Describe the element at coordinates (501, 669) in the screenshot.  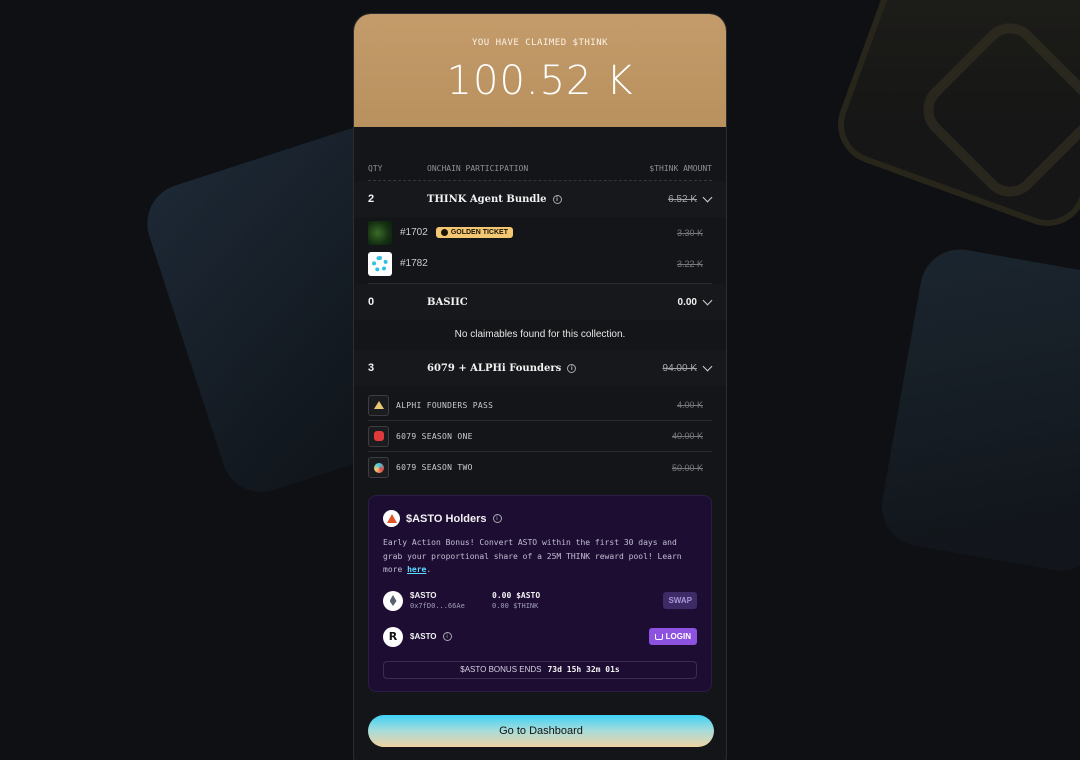
I see `bonus-label: $ASTO BONUS ENDS` at that location.